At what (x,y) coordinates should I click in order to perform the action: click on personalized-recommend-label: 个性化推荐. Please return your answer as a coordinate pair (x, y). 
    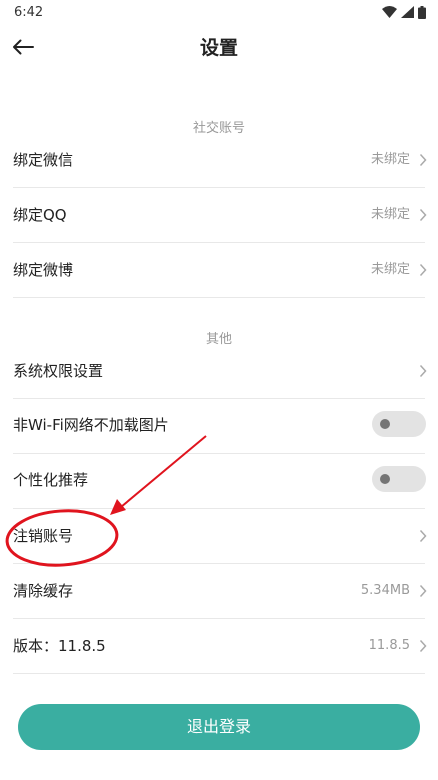
    Looking at the image, I should click on (51, 480).